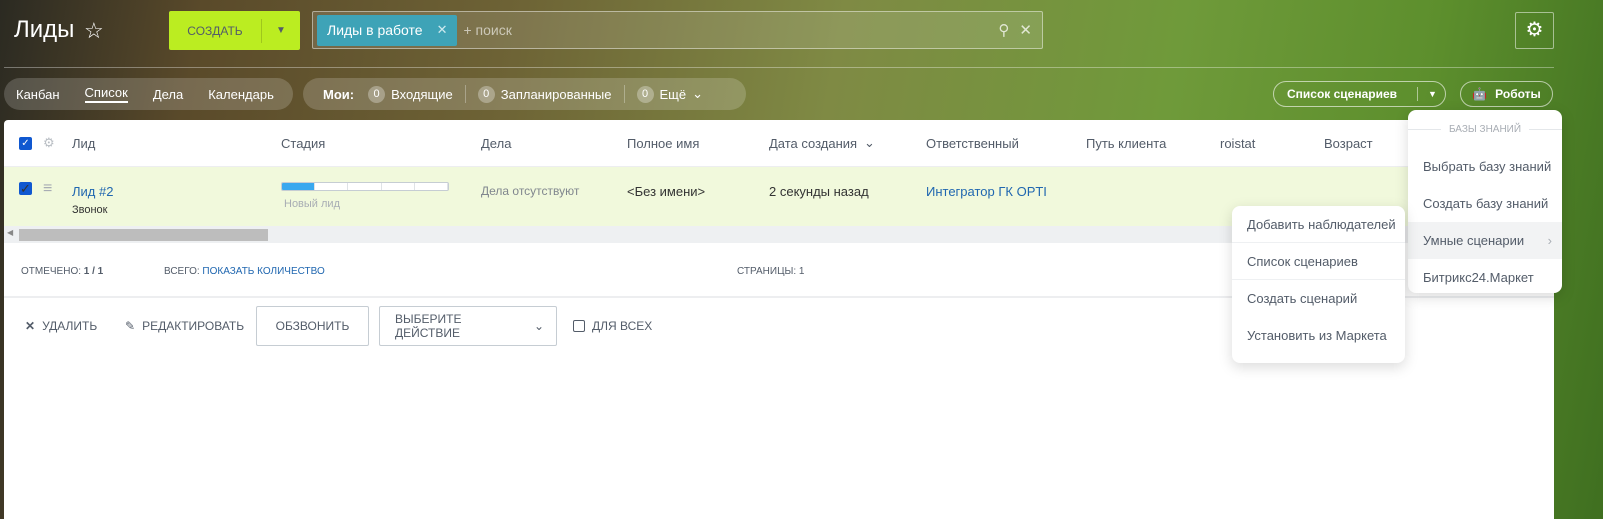 The width and height of the screenshot is (1603, 519). I want to click on pages-label: Страницы:, so click(767, 271).